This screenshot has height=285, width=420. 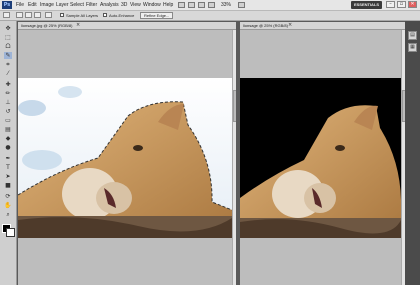 What do you see at coordinates (135, 5) in the screenshot?
I see `menu-view: View` at bounding box center [135, 5].